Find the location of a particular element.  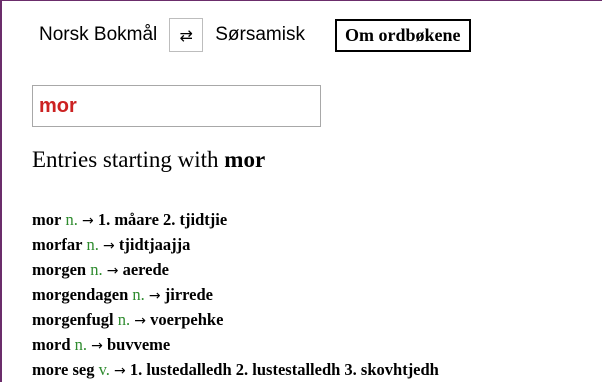

swap-arrows-icon: ⇄ is located at coordinates (186, 35).